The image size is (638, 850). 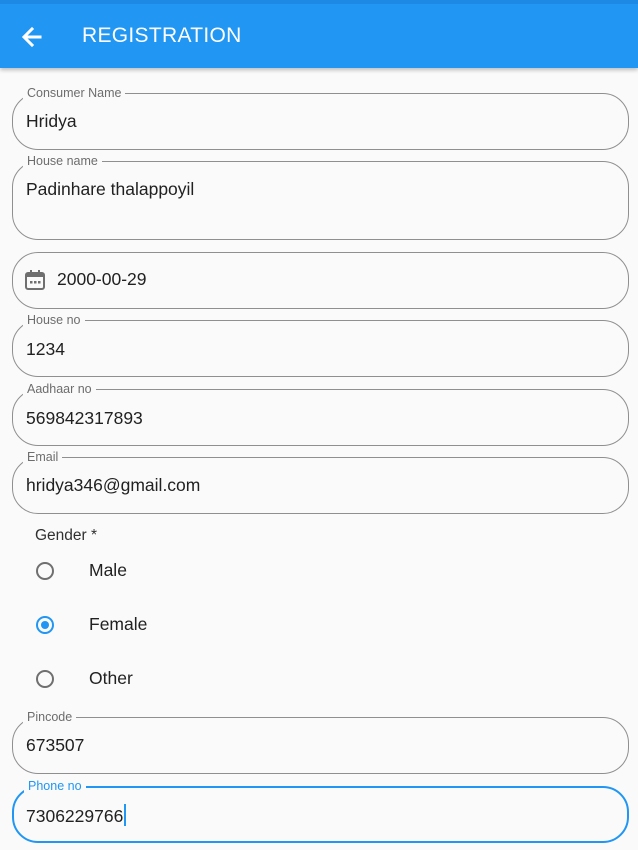 What do you see at coordinates (66, 535) in the screenshot?
I see `gender-label: Gender *` at bounding box center [66, 535].